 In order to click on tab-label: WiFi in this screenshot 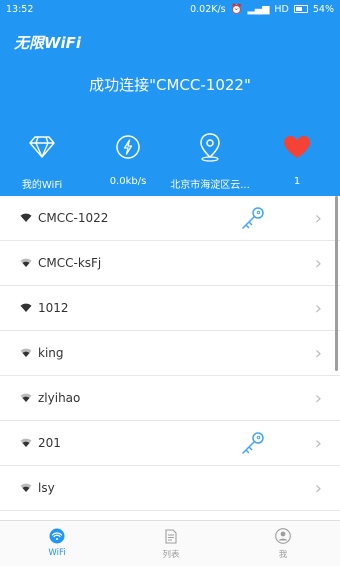, I will do `click(57, 553)`.